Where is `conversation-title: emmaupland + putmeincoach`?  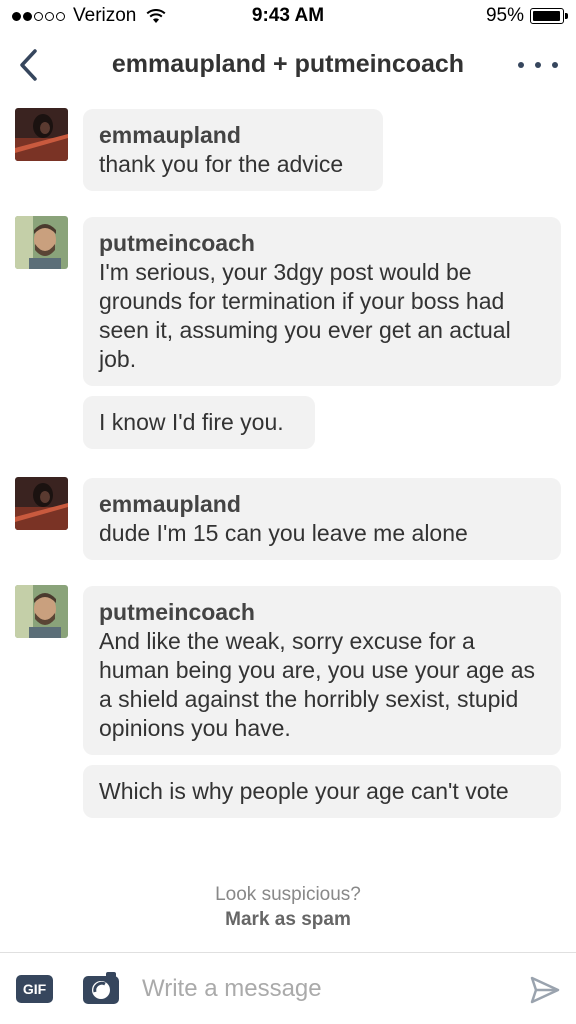
conversation-title: emmaupland + putmeincoach is located at coordinates (288, 64).